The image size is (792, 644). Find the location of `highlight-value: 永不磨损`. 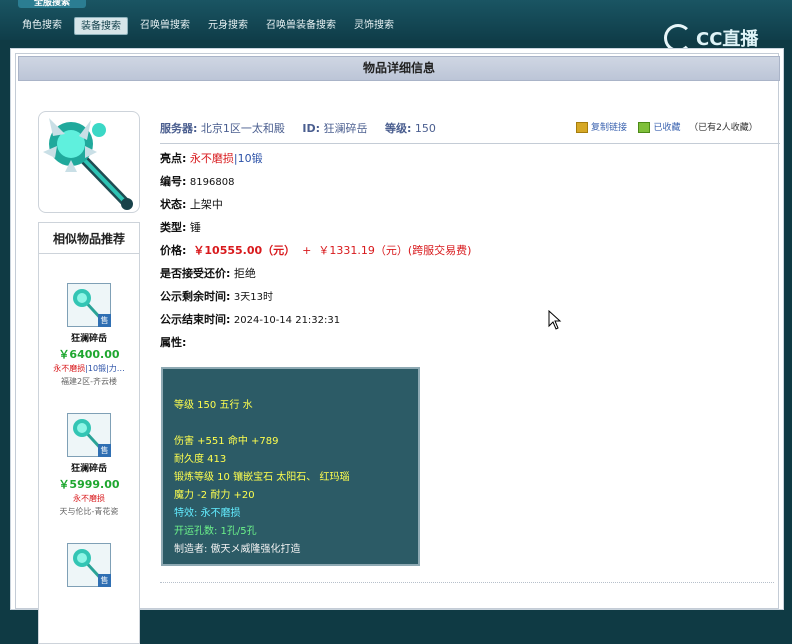

highlight-value: 永不磨损 is located at coordinates (211, 158).